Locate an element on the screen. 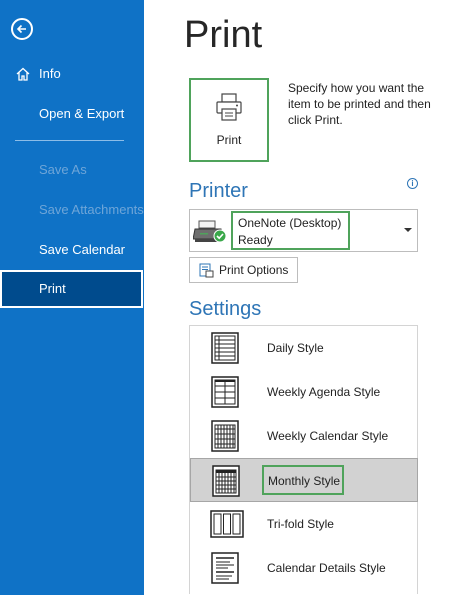 Image resolution: width=462 pixels, height=595 pixels. style-item-monthly: Monthly Style is located at coordinates (304, 480).